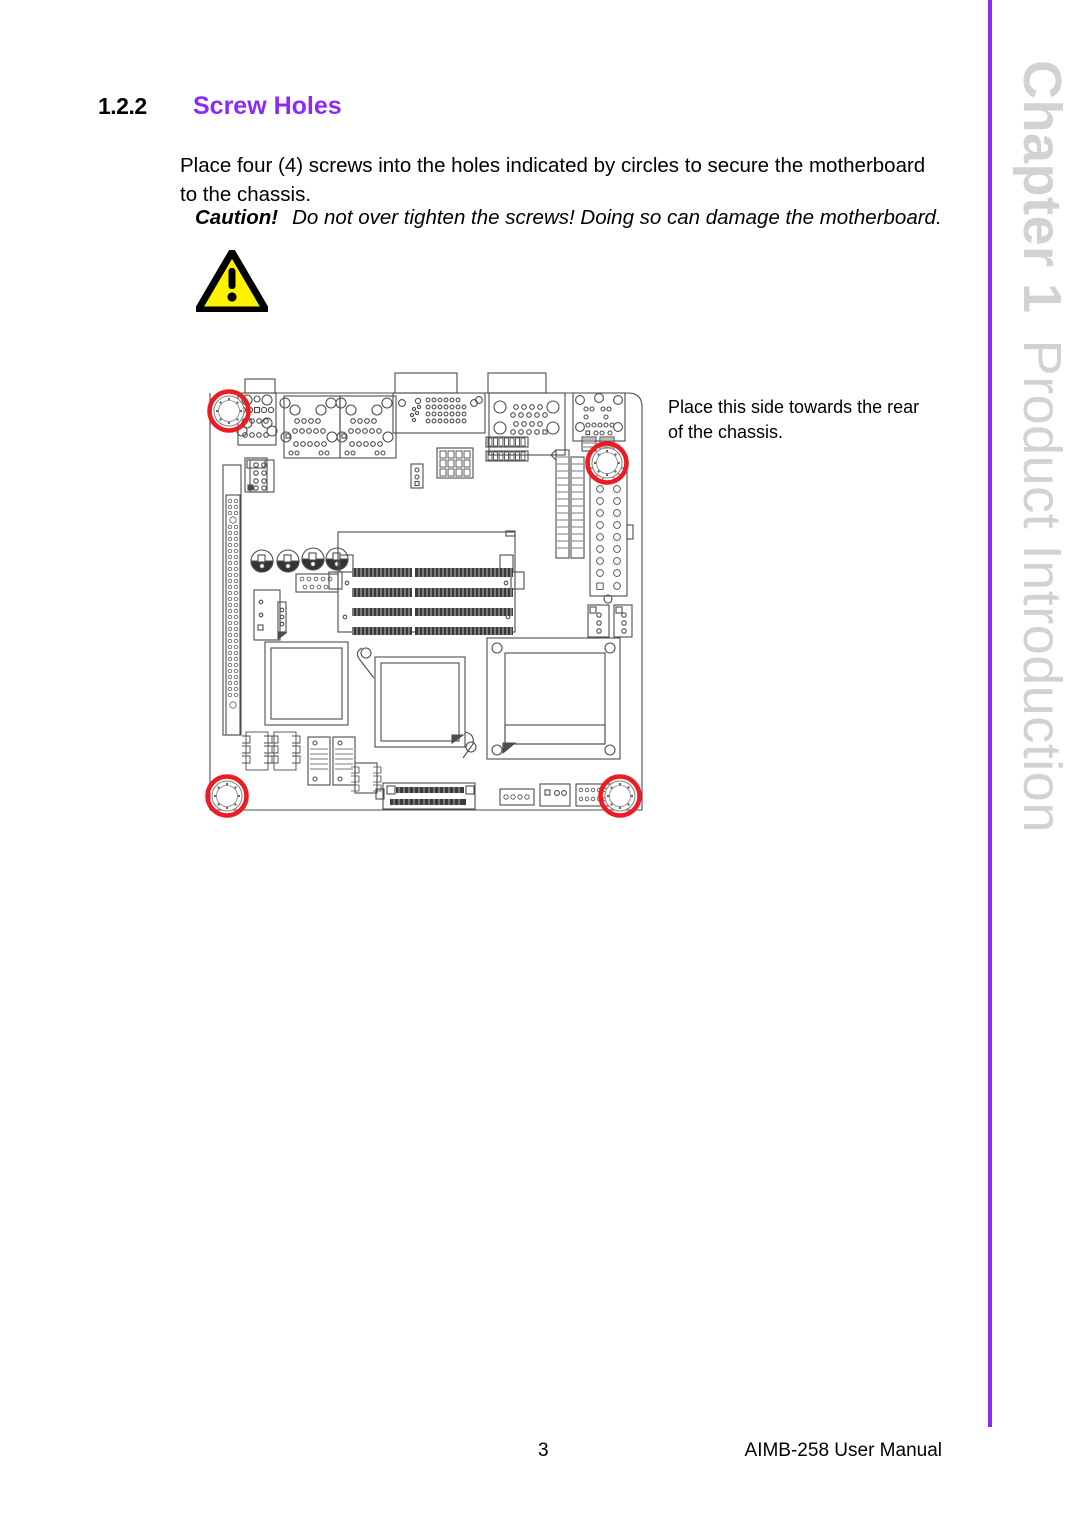  What do you see at coordinates (990, 713) in the screenshot?
I see `chapter-accent-rule` at bounding box center [990, 713].